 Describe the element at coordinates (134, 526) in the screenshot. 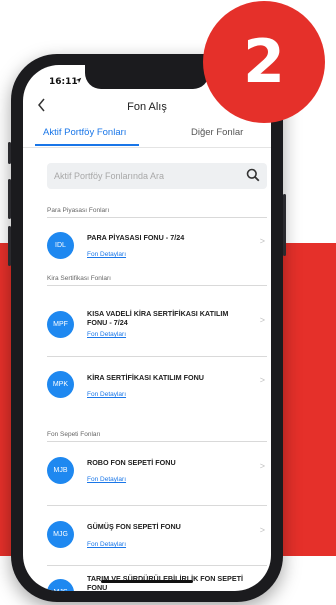

I see `fund-name: GÜMÜŞ FON SEPETİ FONU` at that location.